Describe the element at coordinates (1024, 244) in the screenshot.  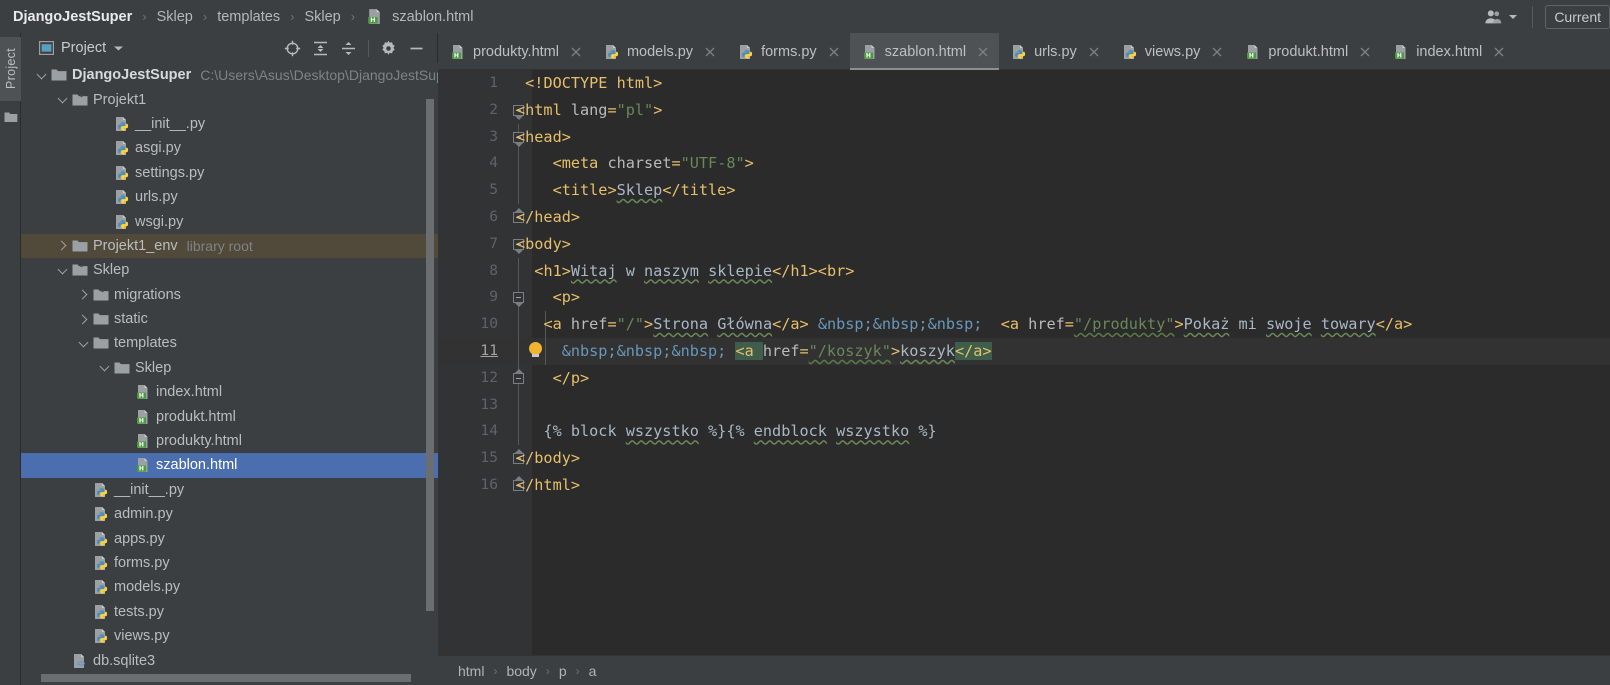
I see `code-line: 7 <body>` at that location.